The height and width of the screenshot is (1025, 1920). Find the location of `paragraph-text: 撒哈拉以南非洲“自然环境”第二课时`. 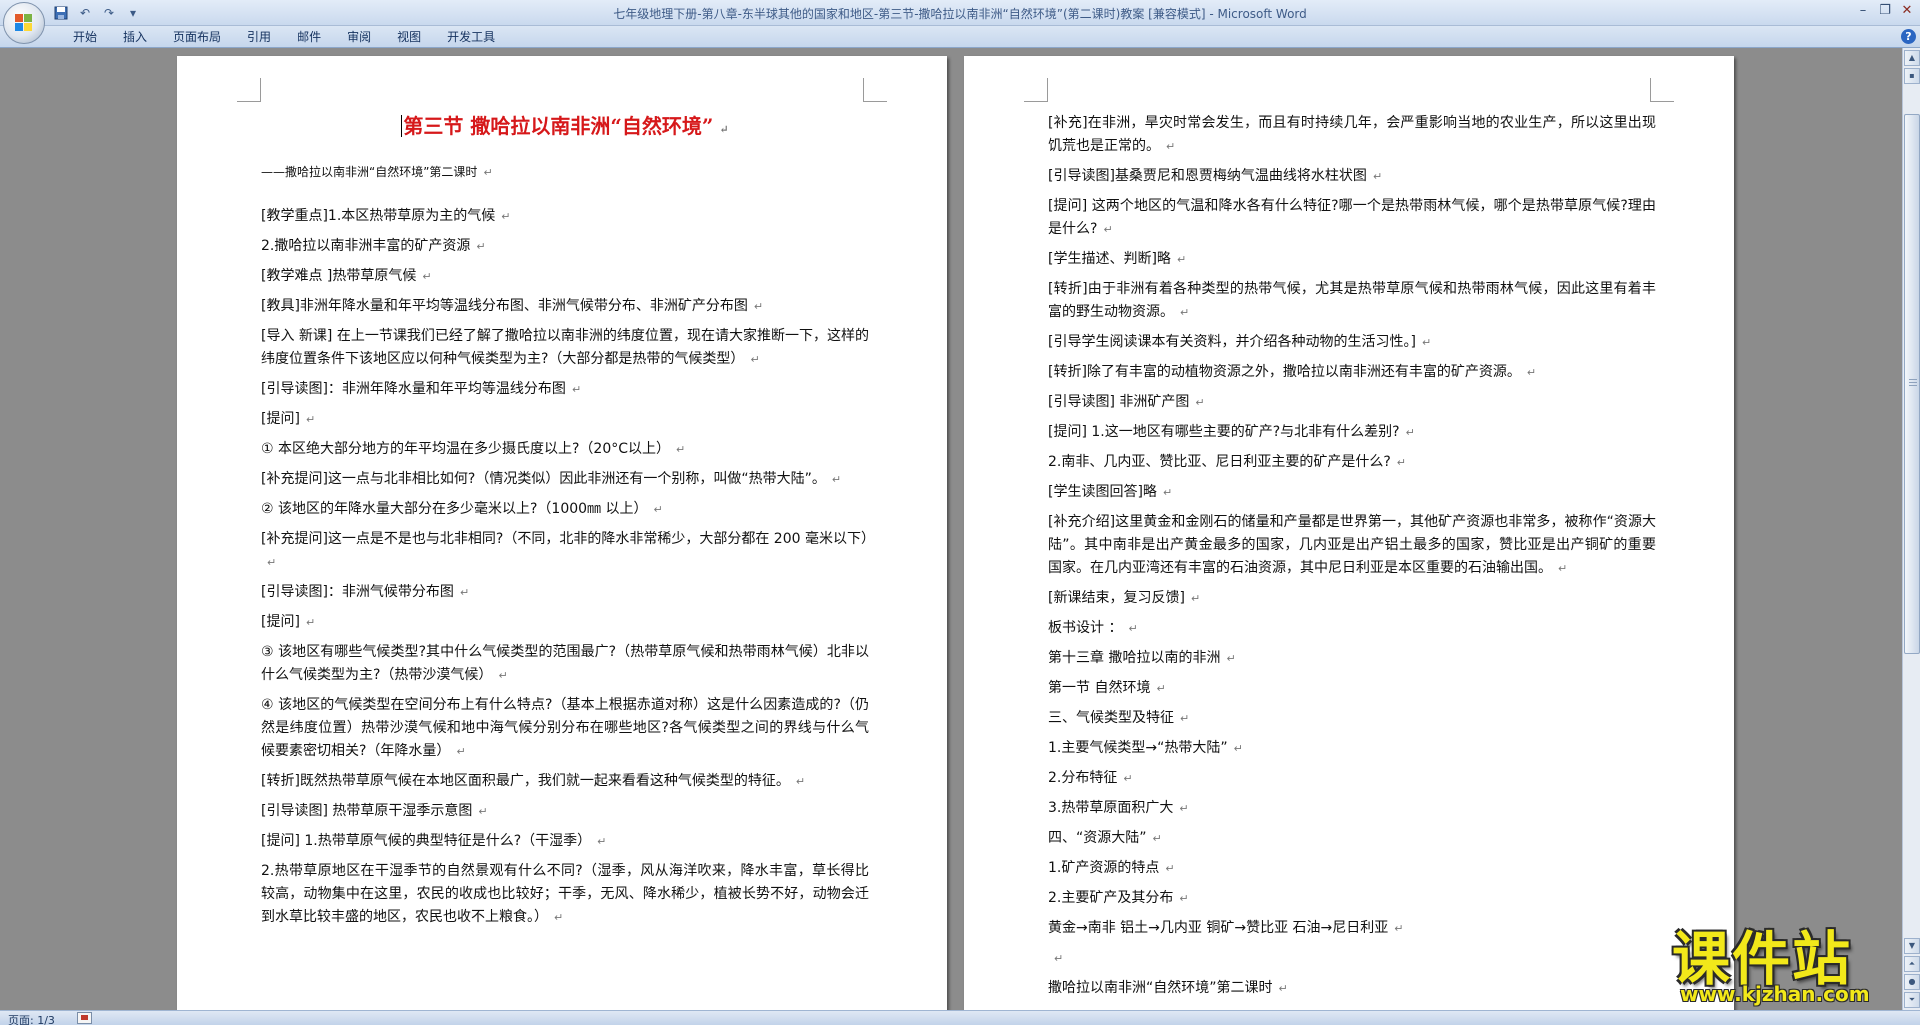

paragraph-text: 撒哈拉以南非洲“自然环境”第二课时 is located at coordinates (1160, 988).